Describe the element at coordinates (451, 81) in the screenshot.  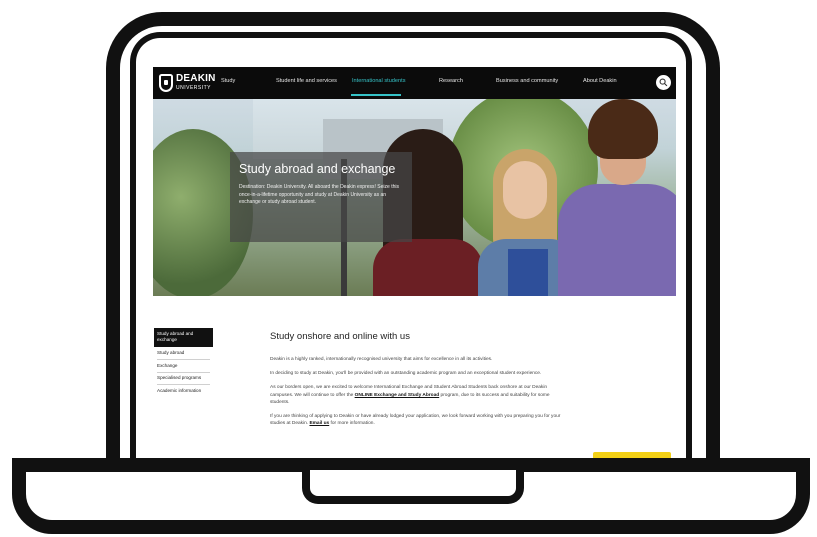
I see `nav-research: Research` at that location.